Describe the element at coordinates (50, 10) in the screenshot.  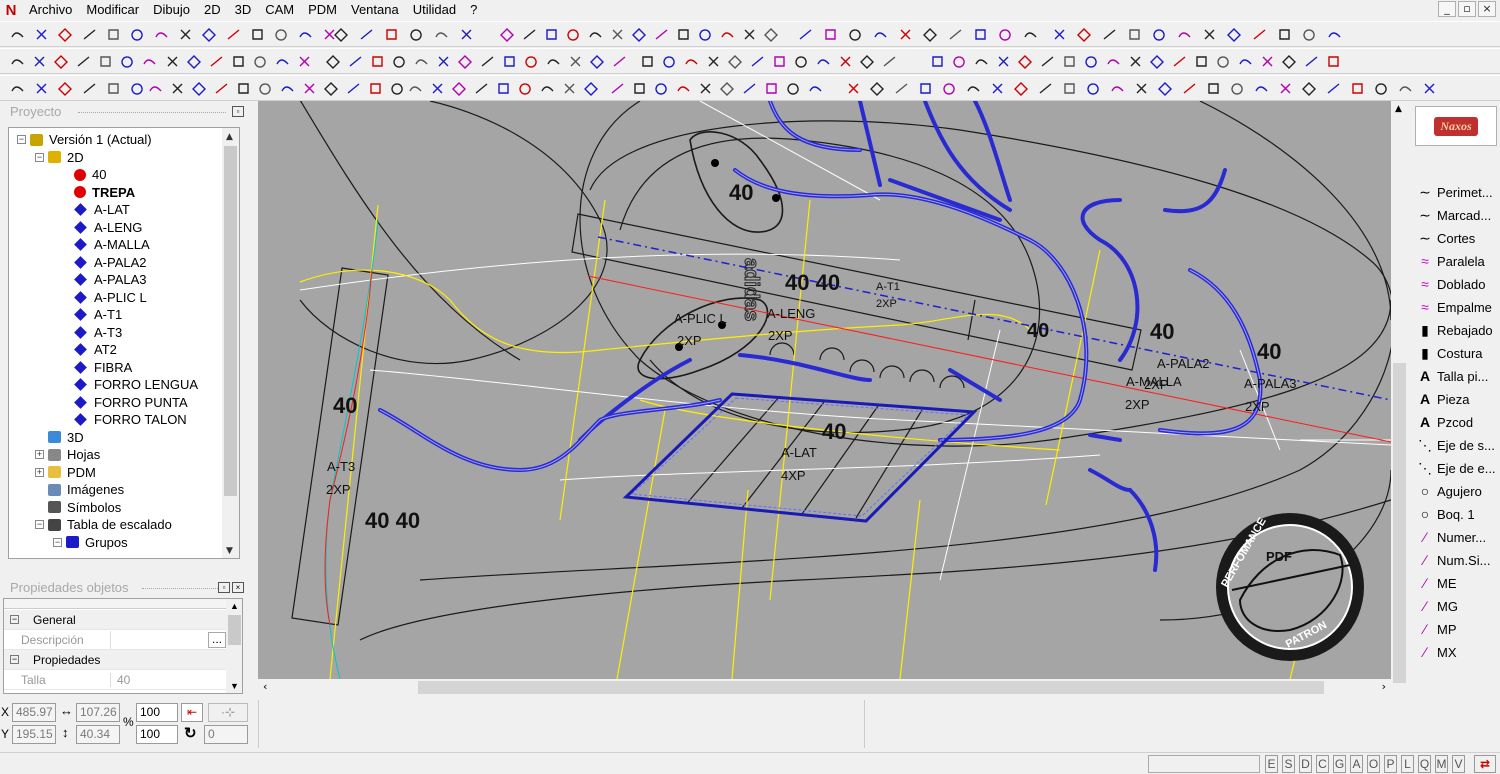
I see `menu-archivo: Archivo` at that location.